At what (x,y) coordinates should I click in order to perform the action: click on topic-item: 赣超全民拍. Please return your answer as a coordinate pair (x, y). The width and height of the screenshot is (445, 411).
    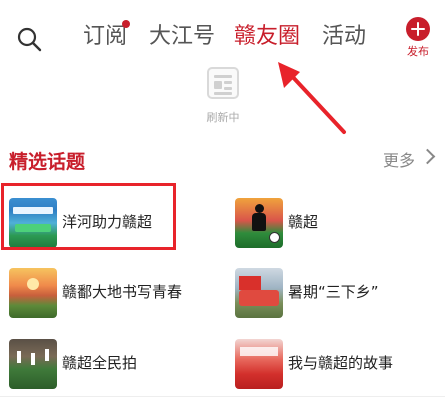
    Looking at the image, I should click on (89, 364).